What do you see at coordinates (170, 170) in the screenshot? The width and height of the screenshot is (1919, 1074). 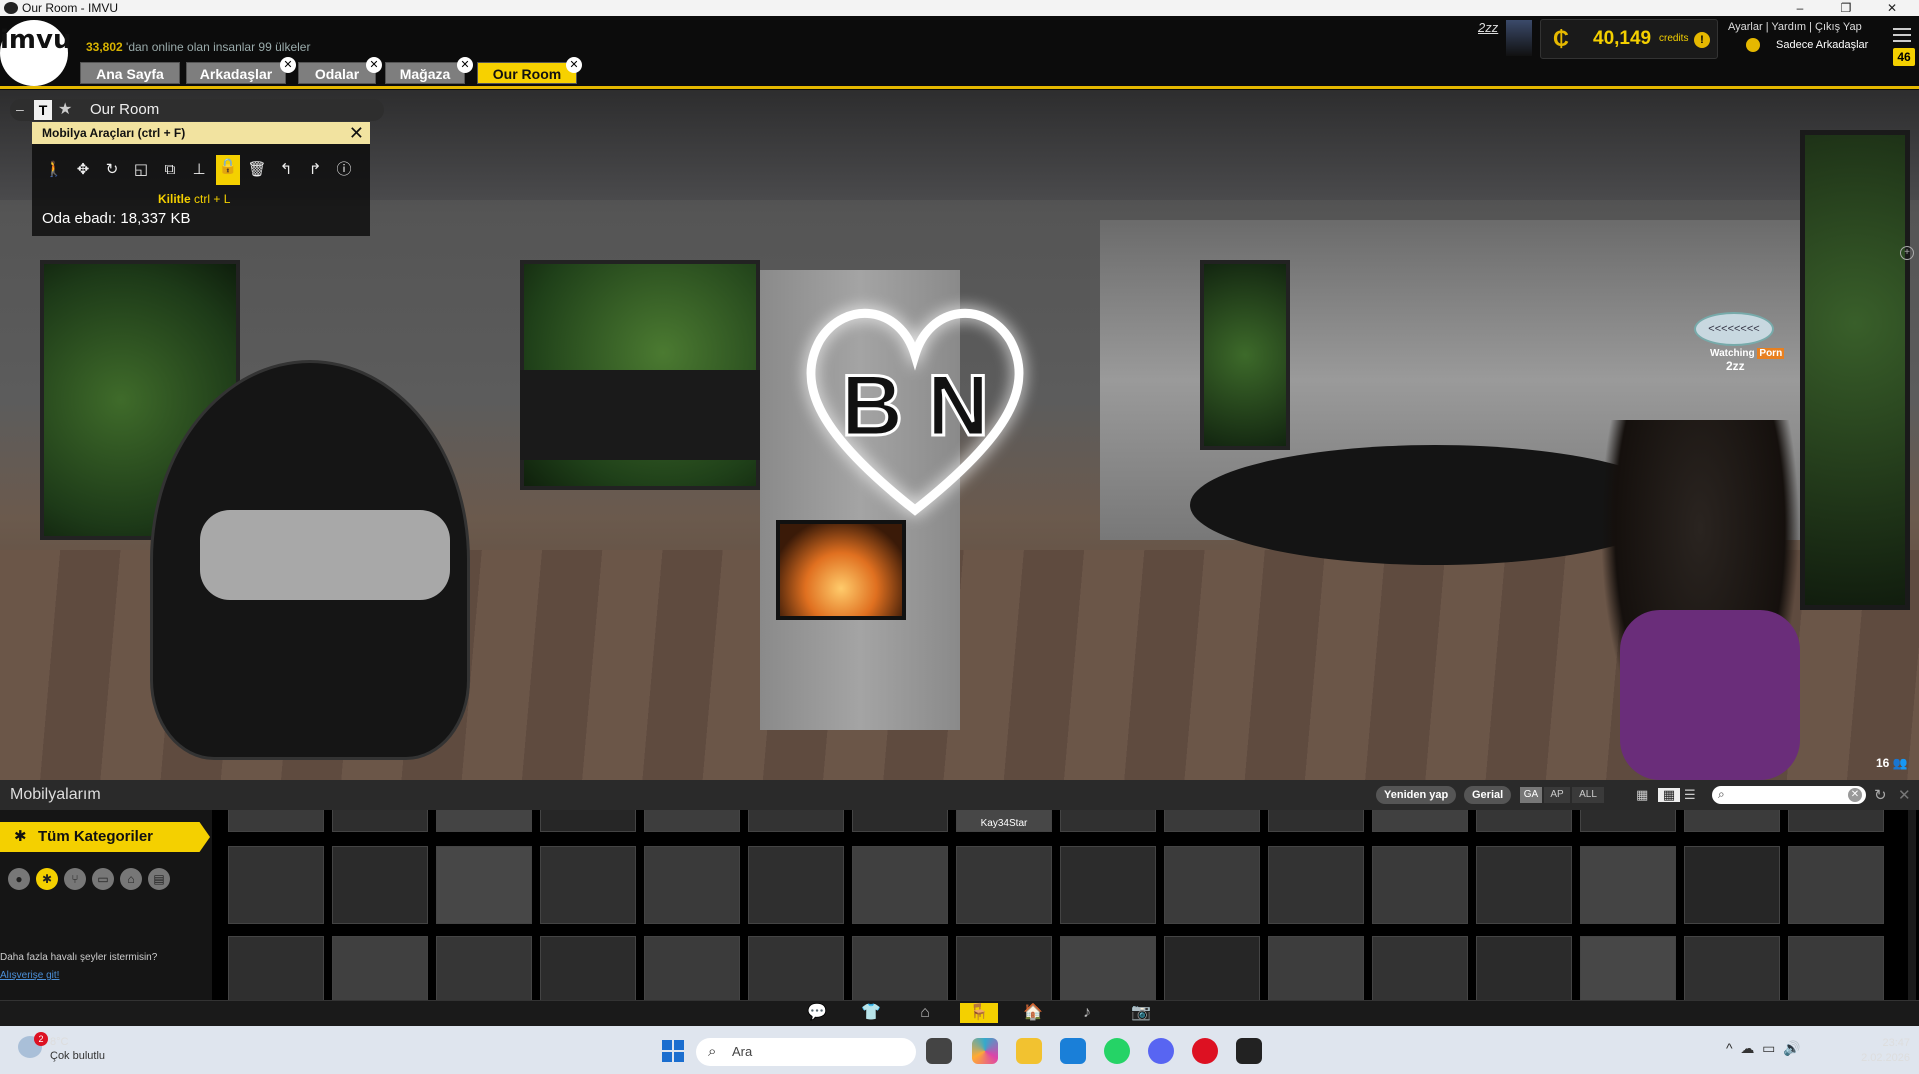 I see `duplicate-icon: ⧉` at bounding box center [170, 170].